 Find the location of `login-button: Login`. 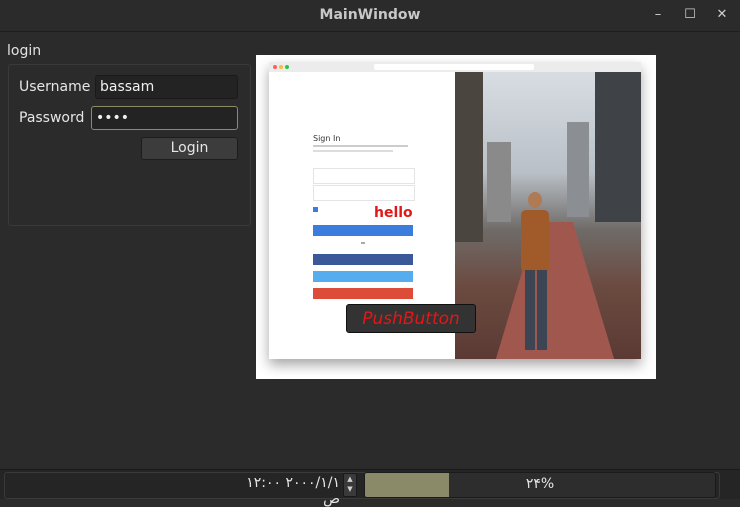

login-button: Login is located at coordinates (189, 148).